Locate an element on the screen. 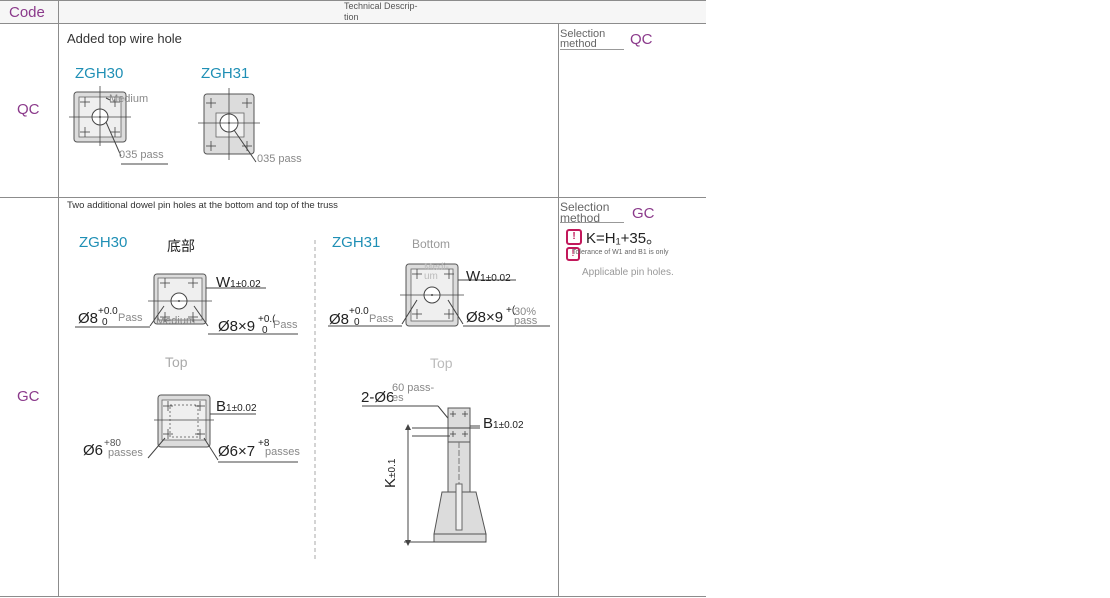 This screenshot has width=1110, height=598. gc-model-zgh30: ZGH30 is located at coordinates (103, 242).